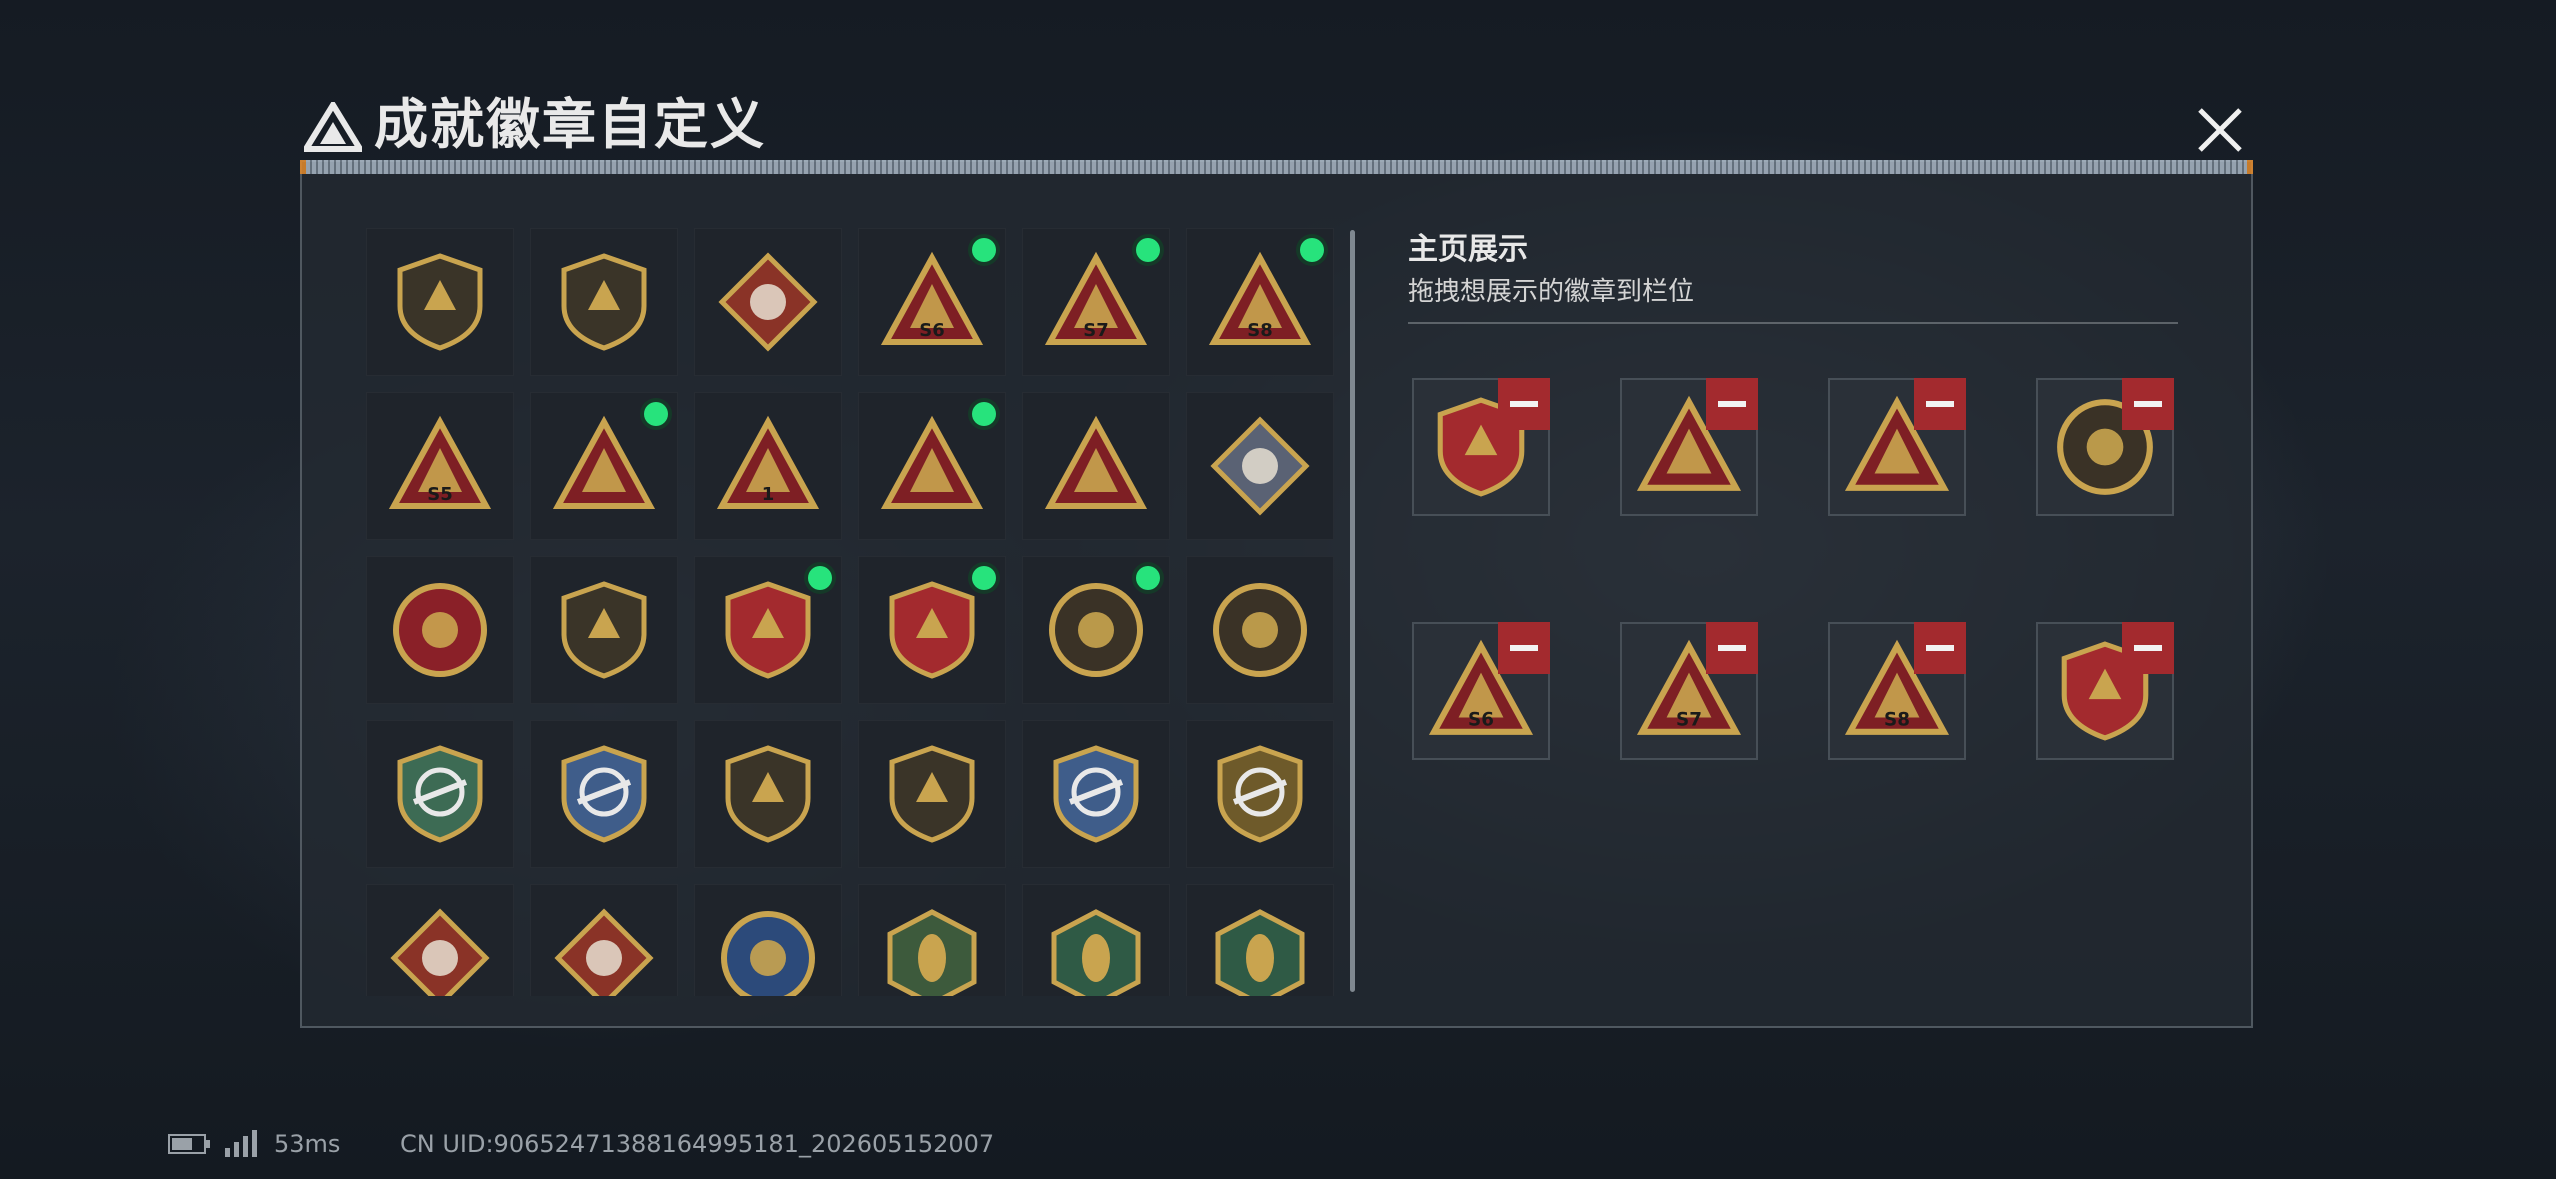  What do you see at coordinates (697, 1144) in the screenshot?
I see `uid-readout: CN UID:90652471388164995181_202605152007` at bounding box center [697, 1144].